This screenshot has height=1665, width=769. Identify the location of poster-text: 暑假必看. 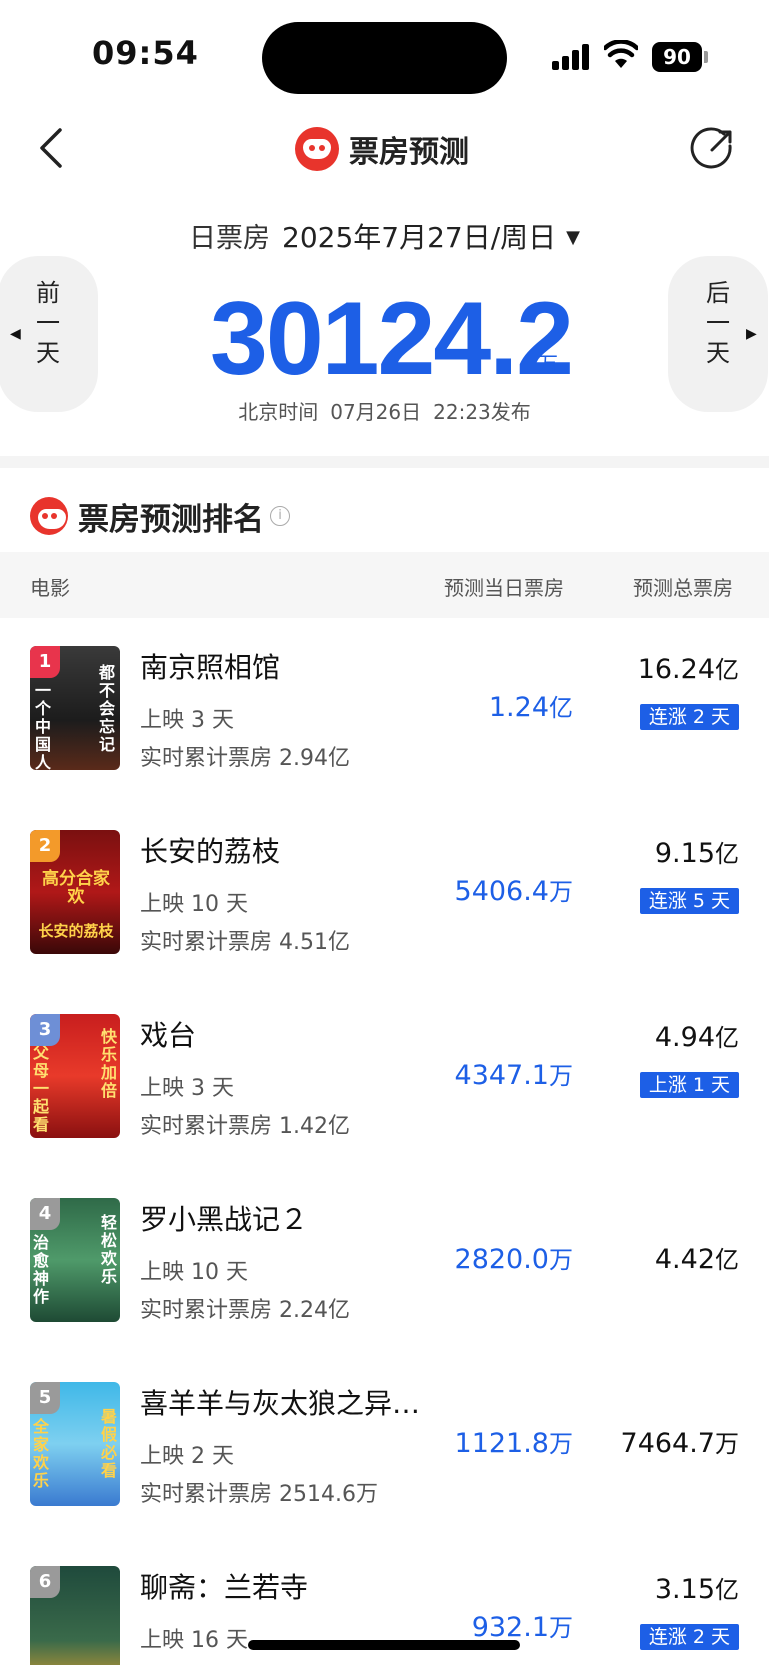
(108, 1443).